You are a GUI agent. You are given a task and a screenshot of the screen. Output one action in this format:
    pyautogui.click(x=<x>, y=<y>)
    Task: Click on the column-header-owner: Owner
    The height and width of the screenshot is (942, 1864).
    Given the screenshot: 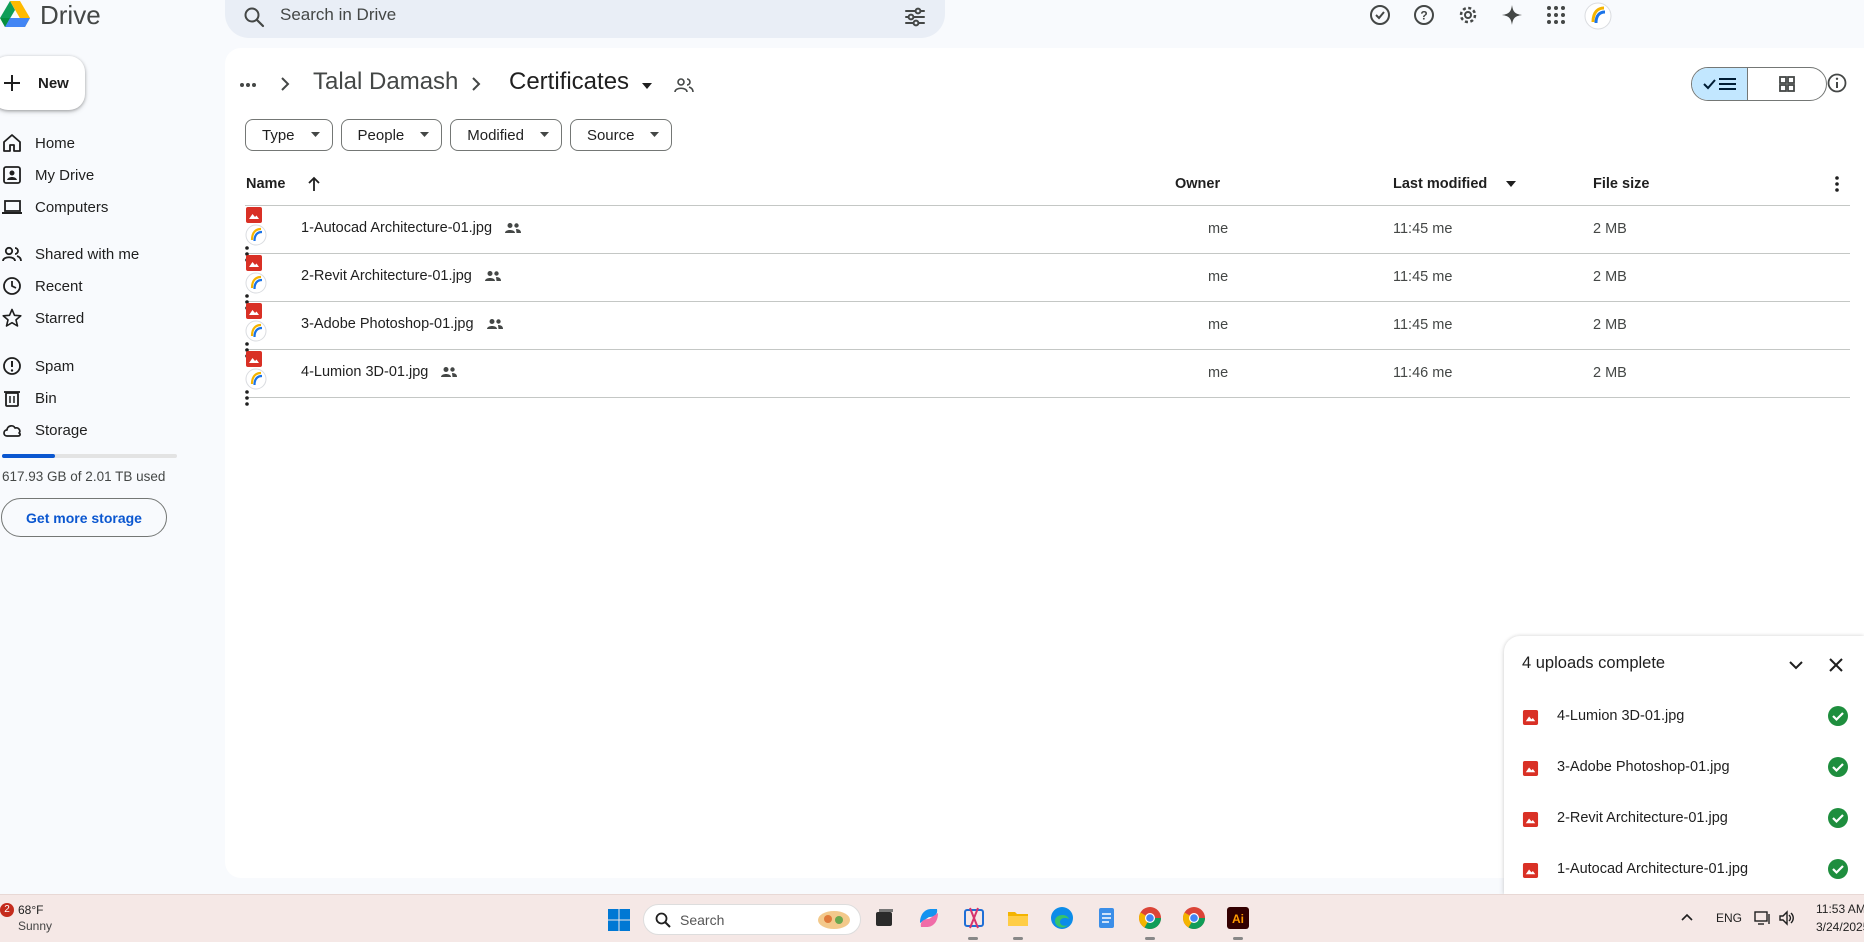 What is the action you would take?
    pyautogui.click(x=1197, y=184)
    